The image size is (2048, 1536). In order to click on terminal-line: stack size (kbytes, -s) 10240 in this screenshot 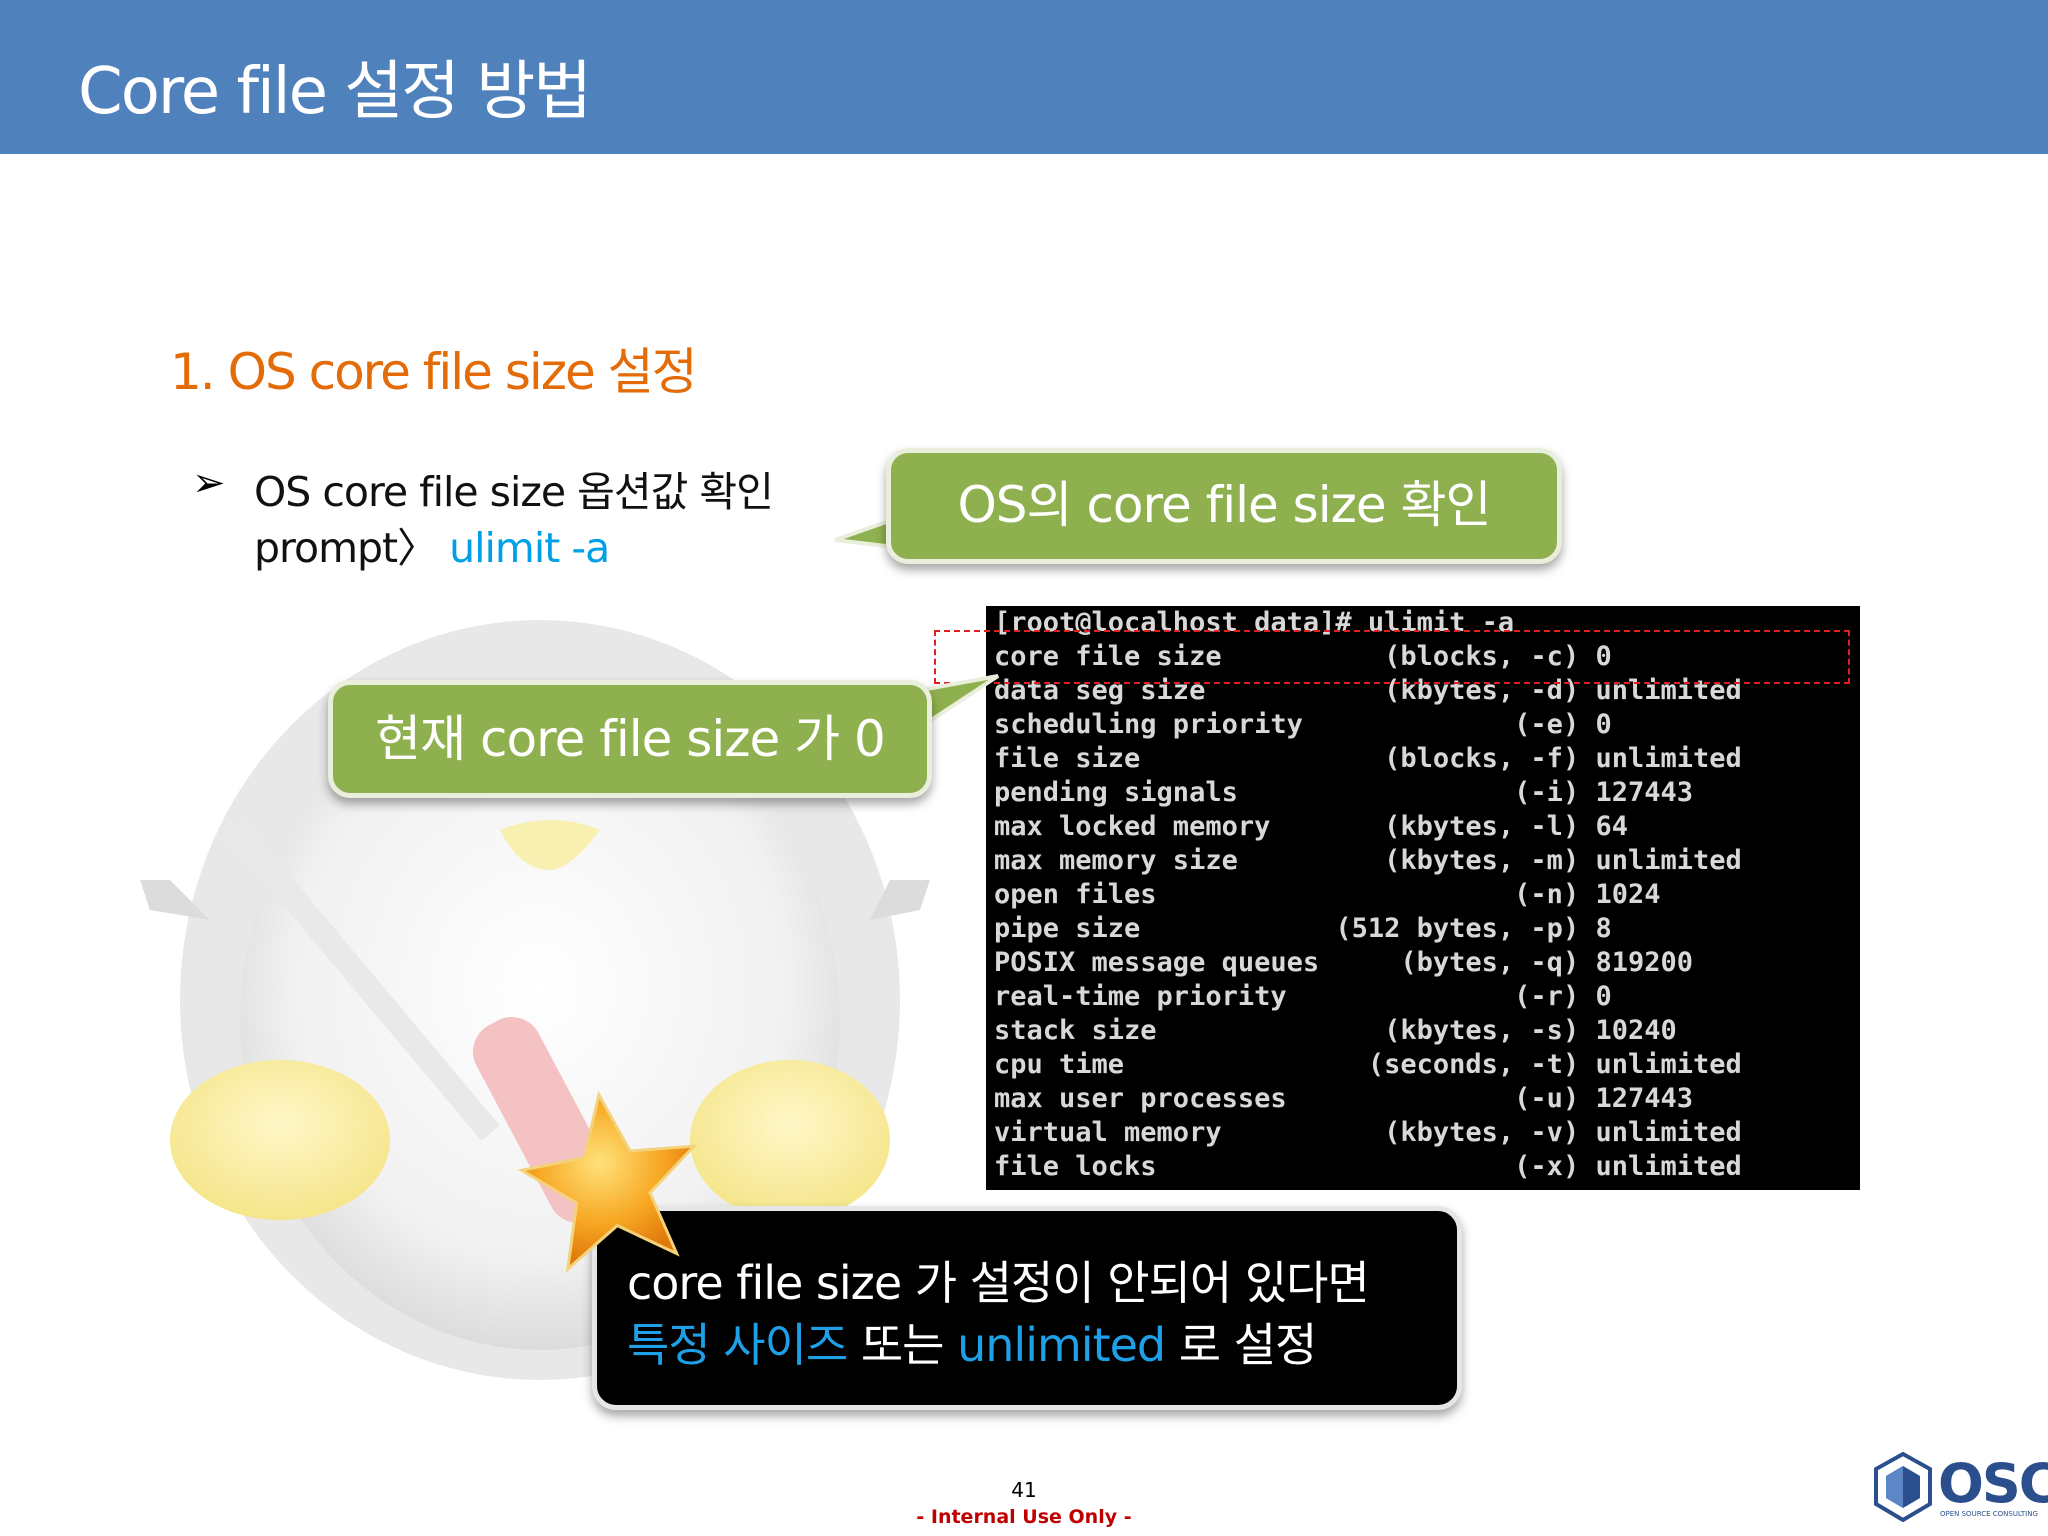, I will do `click(1335, 1030)`.